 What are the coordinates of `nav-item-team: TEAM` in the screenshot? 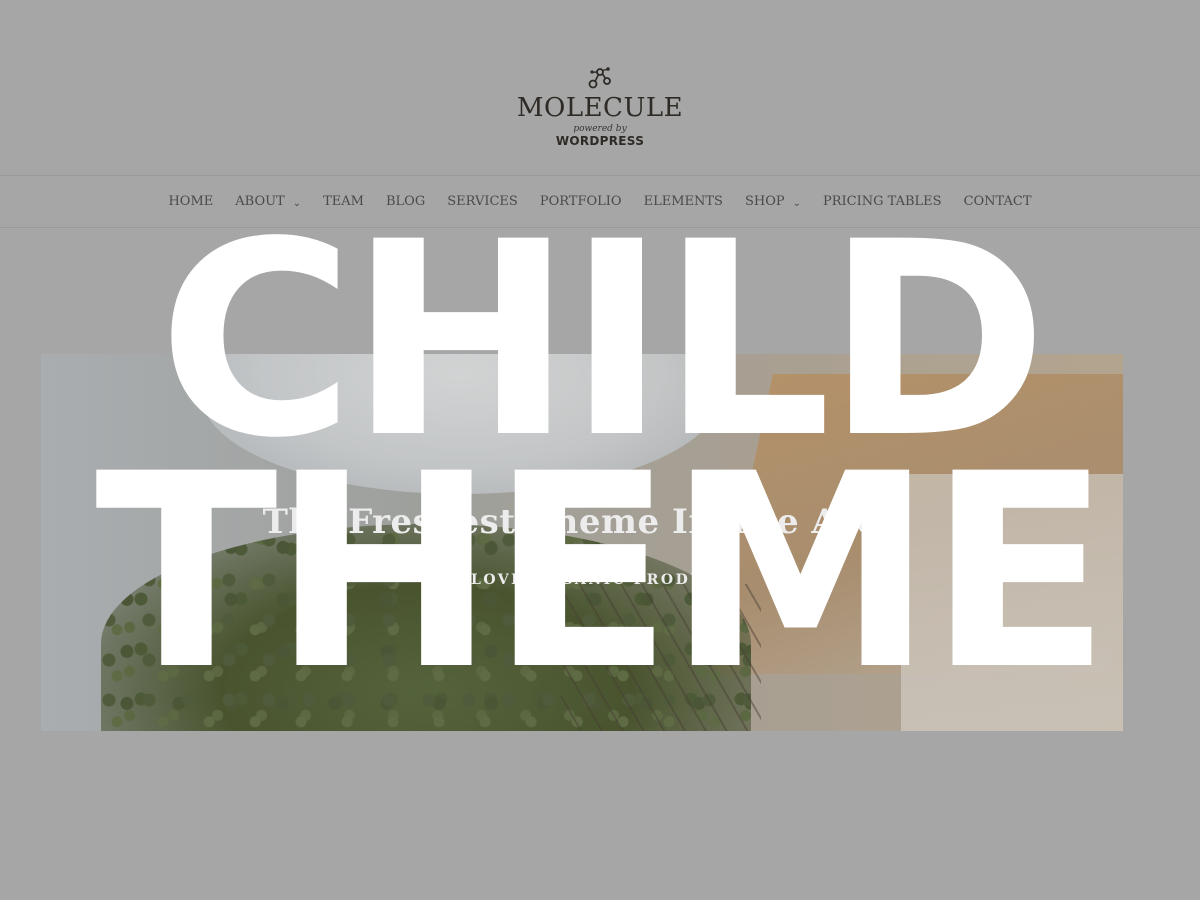 It's located at (343, 201).